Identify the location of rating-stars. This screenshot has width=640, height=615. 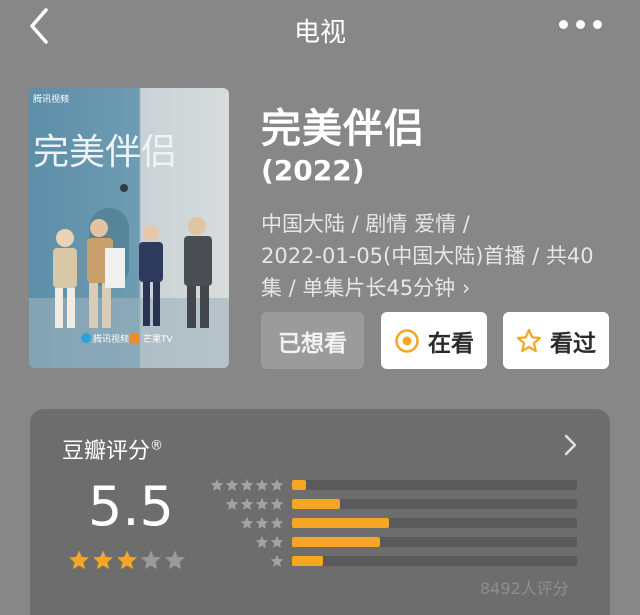
(127, 560).